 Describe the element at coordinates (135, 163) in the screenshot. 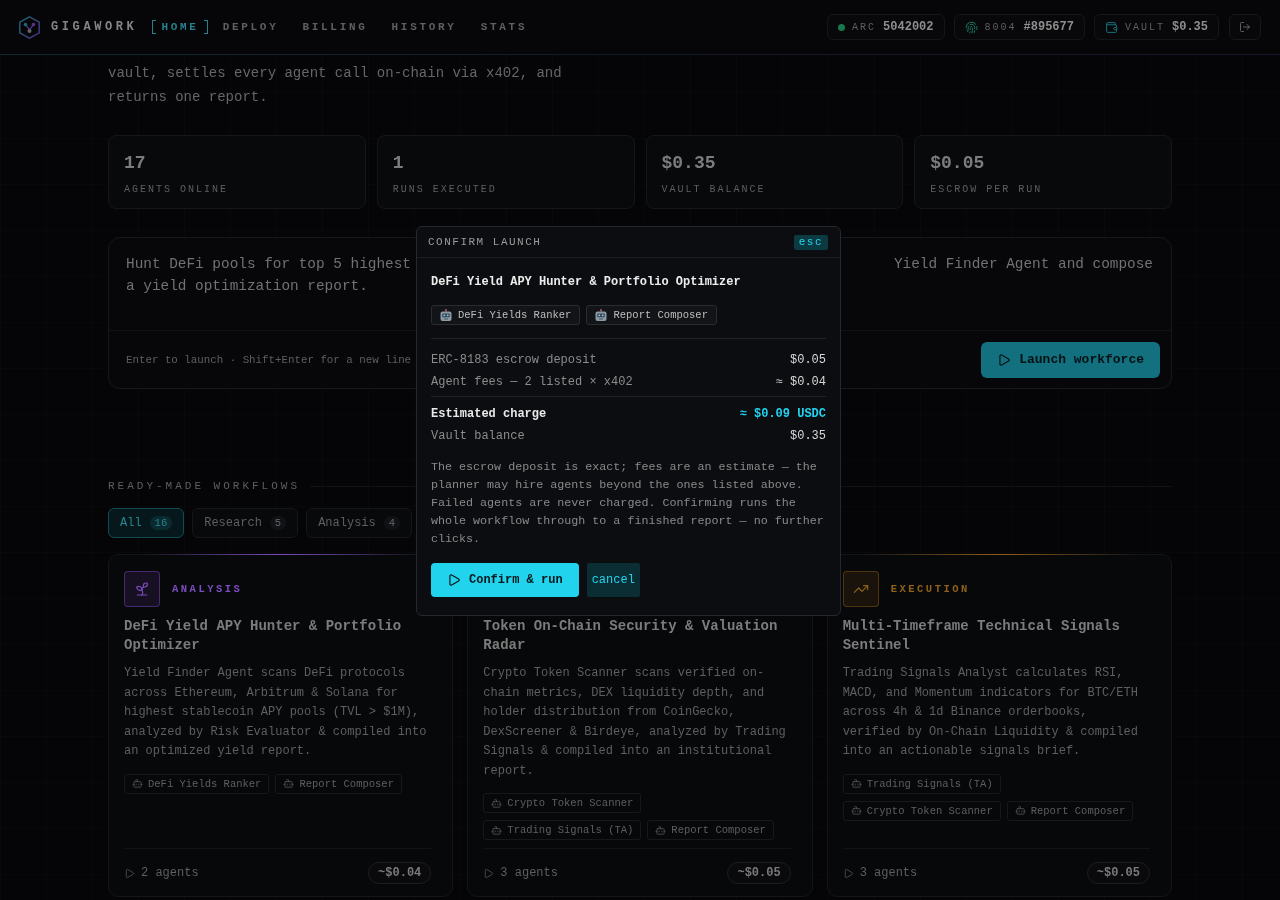

I see `stat-value: 17` at that location.